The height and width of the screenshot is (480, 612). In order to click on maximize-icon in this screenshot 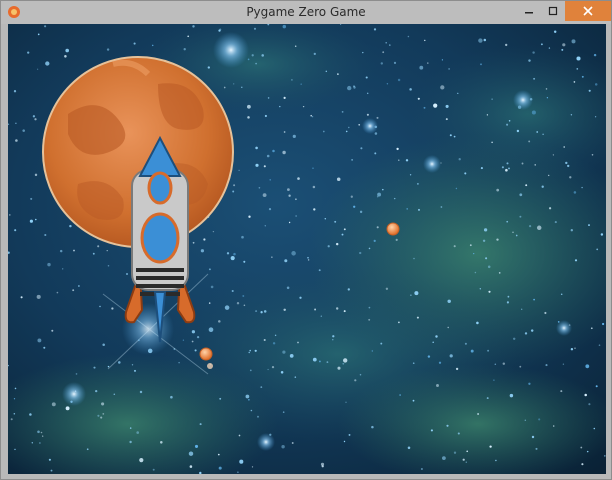, I will do `click(553, 11)`.